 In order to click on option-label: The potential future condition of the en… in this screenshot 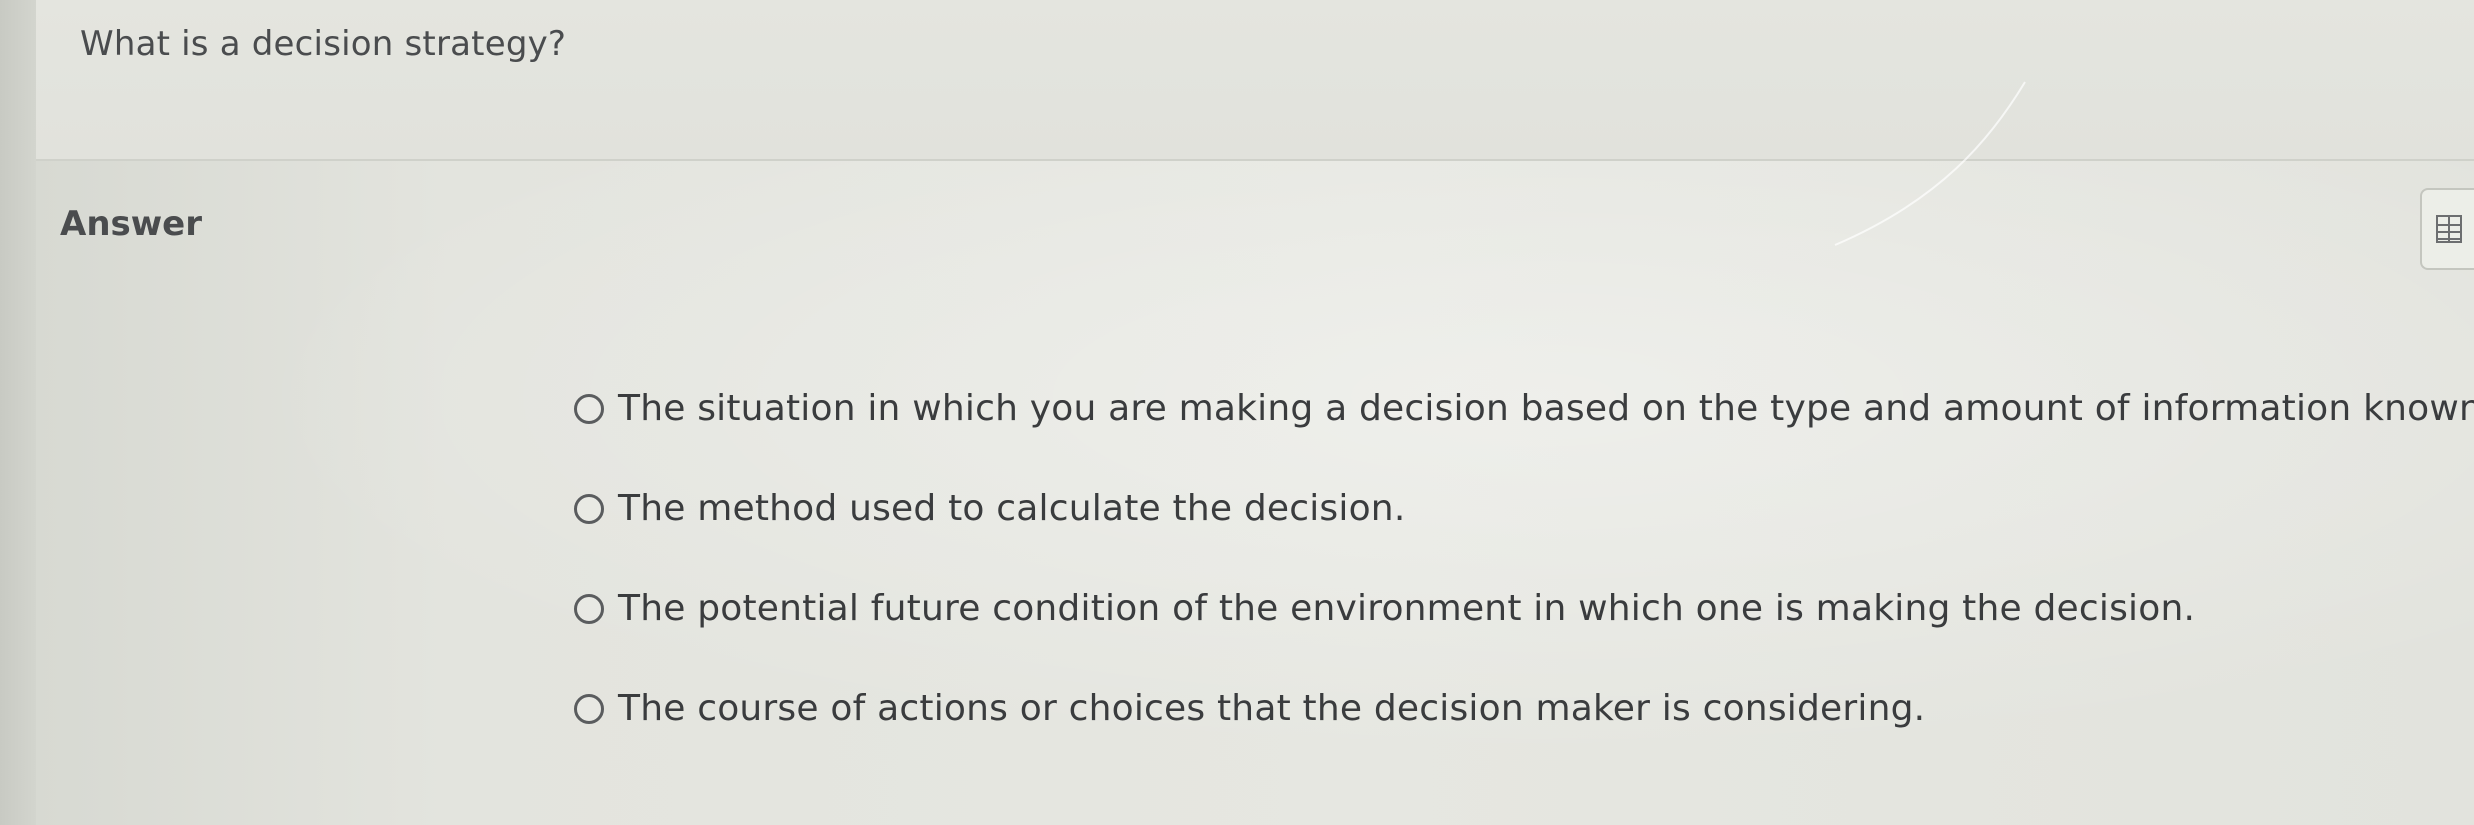, I will do `click(1407, 608)`.